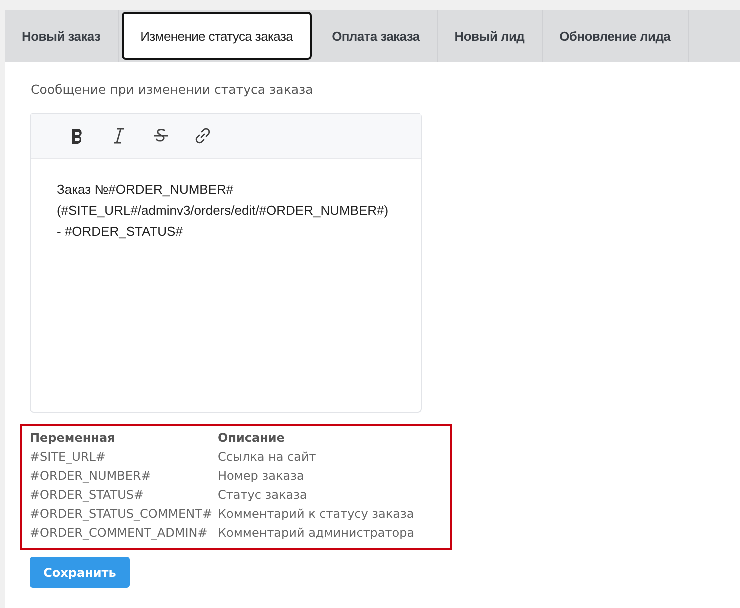 The image size is (740, 608). What do you see at coordinates (68, 457) in the screenshot?
I see `table-cell-text: #SITE_URL#` at bounding box center [68, 457].